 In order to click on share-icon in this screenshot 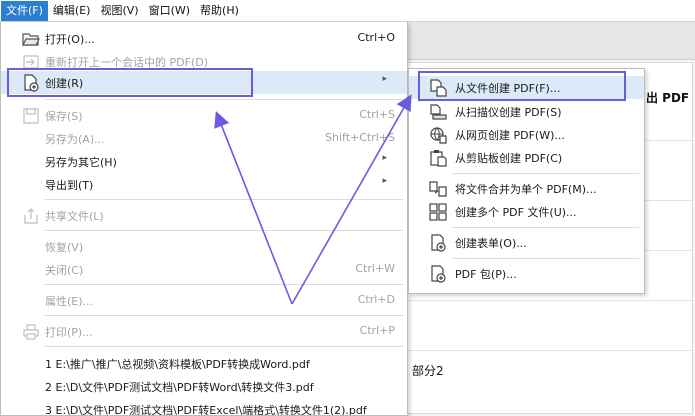, I will do `click(31, 216)`.